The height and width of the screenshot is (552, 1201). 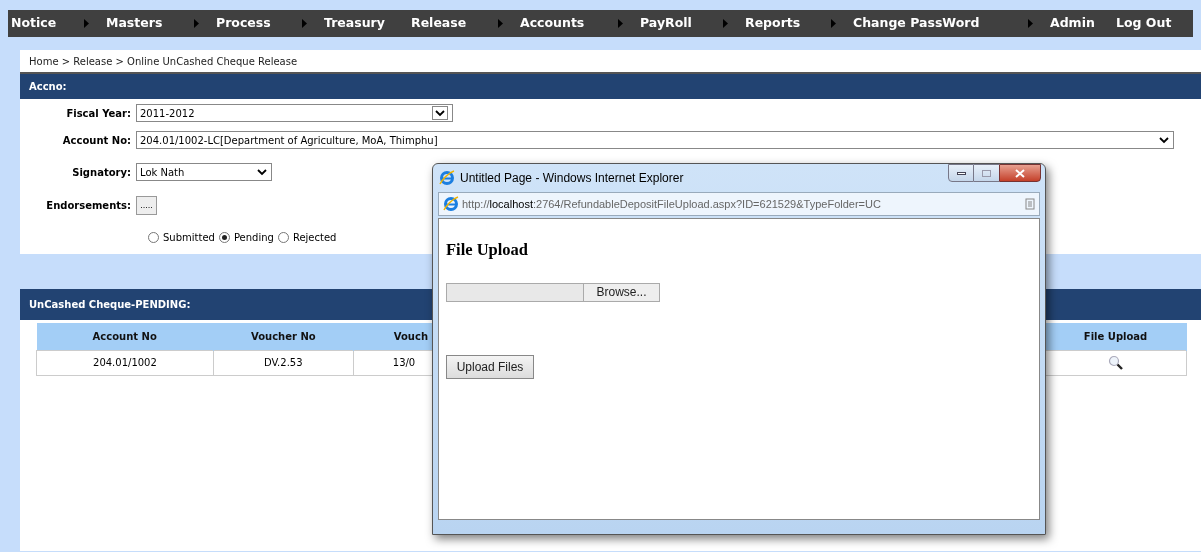 What do you see at coordinates (243, 23) in the screenshot?
I see `menu-item: Process` at bounding box center [243, 23].